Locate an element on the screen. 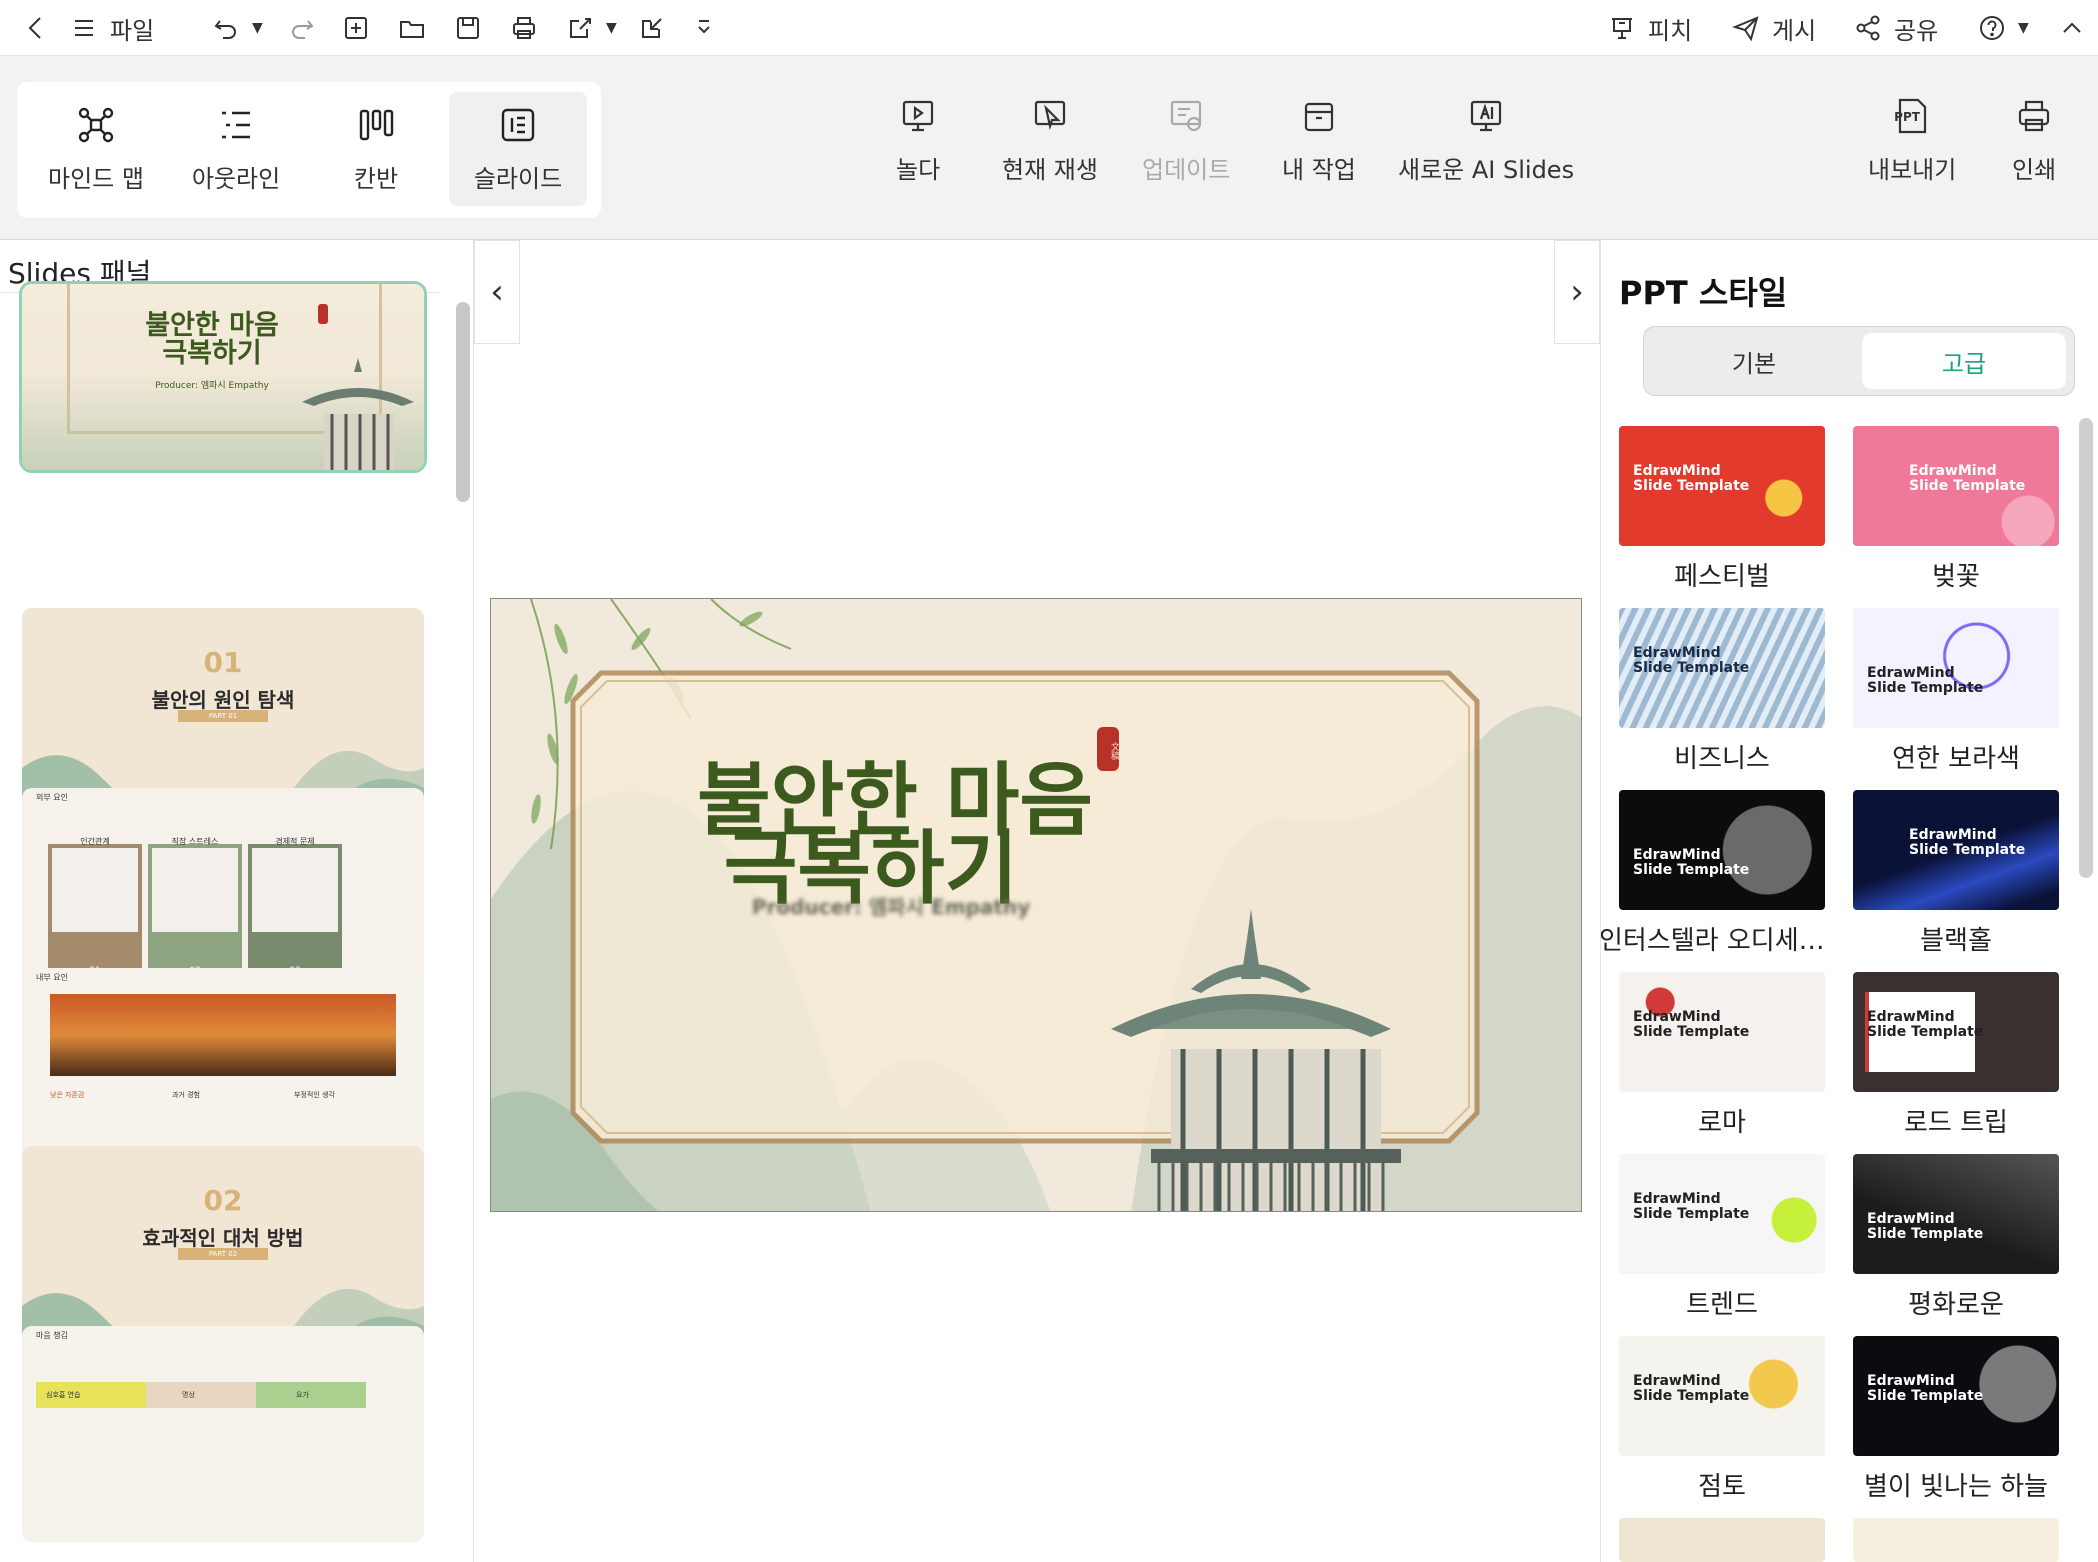 This screenshot has height=1562, width=2098. play-current-button: 현재 재생 is located at coordinates (1050, 140).